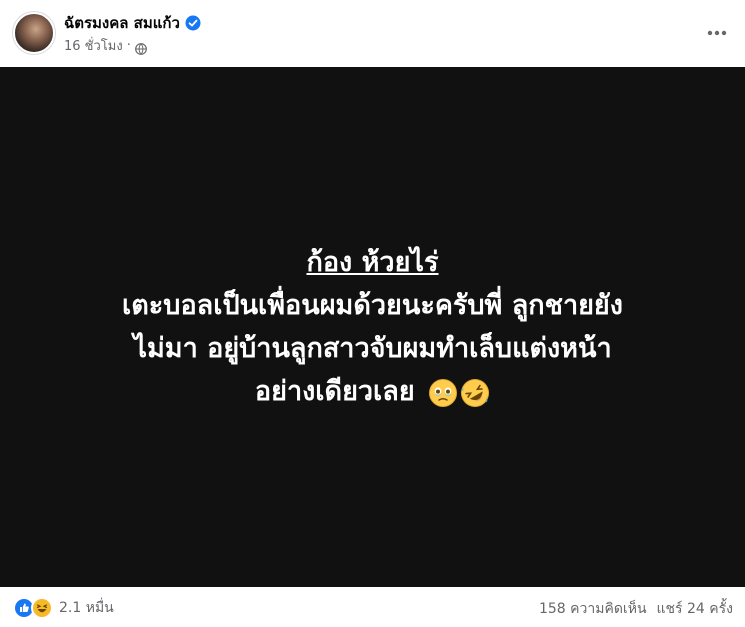 This screenshot has width=745, height=627. Describe the element at coordinates (593, 609) in the screenshot. I see `comments-count: 158 ความคิดเห็น` at that location.